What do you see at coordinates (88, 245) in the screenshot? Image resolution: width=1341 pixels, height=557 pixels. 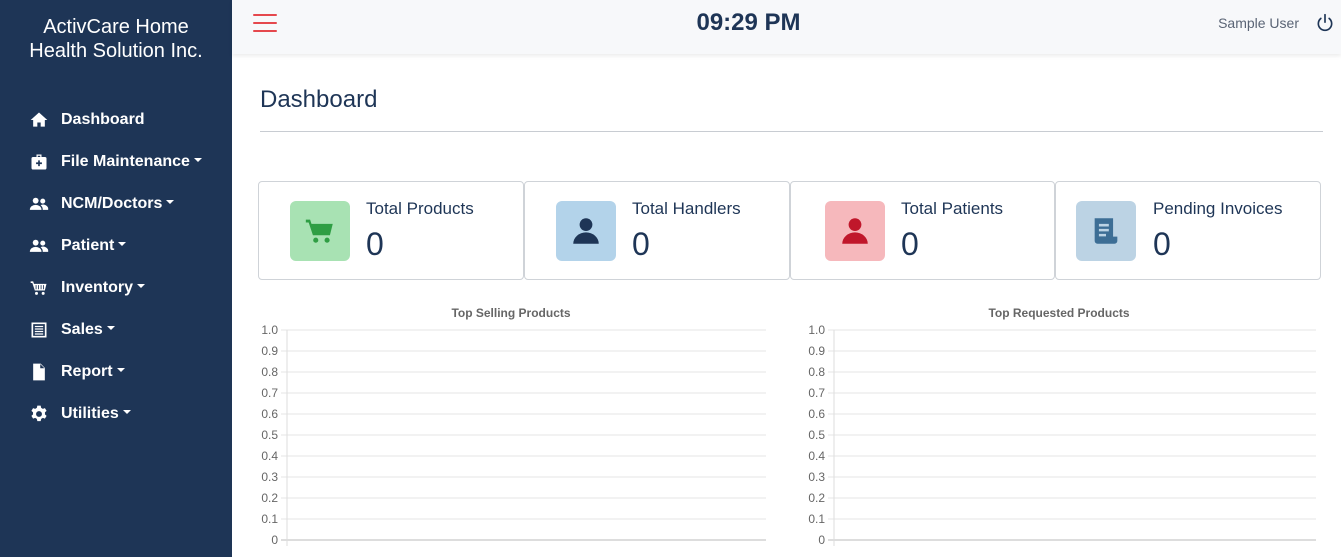 I see `sidebar-item-label: Patient` at bounding box center [88, 245].